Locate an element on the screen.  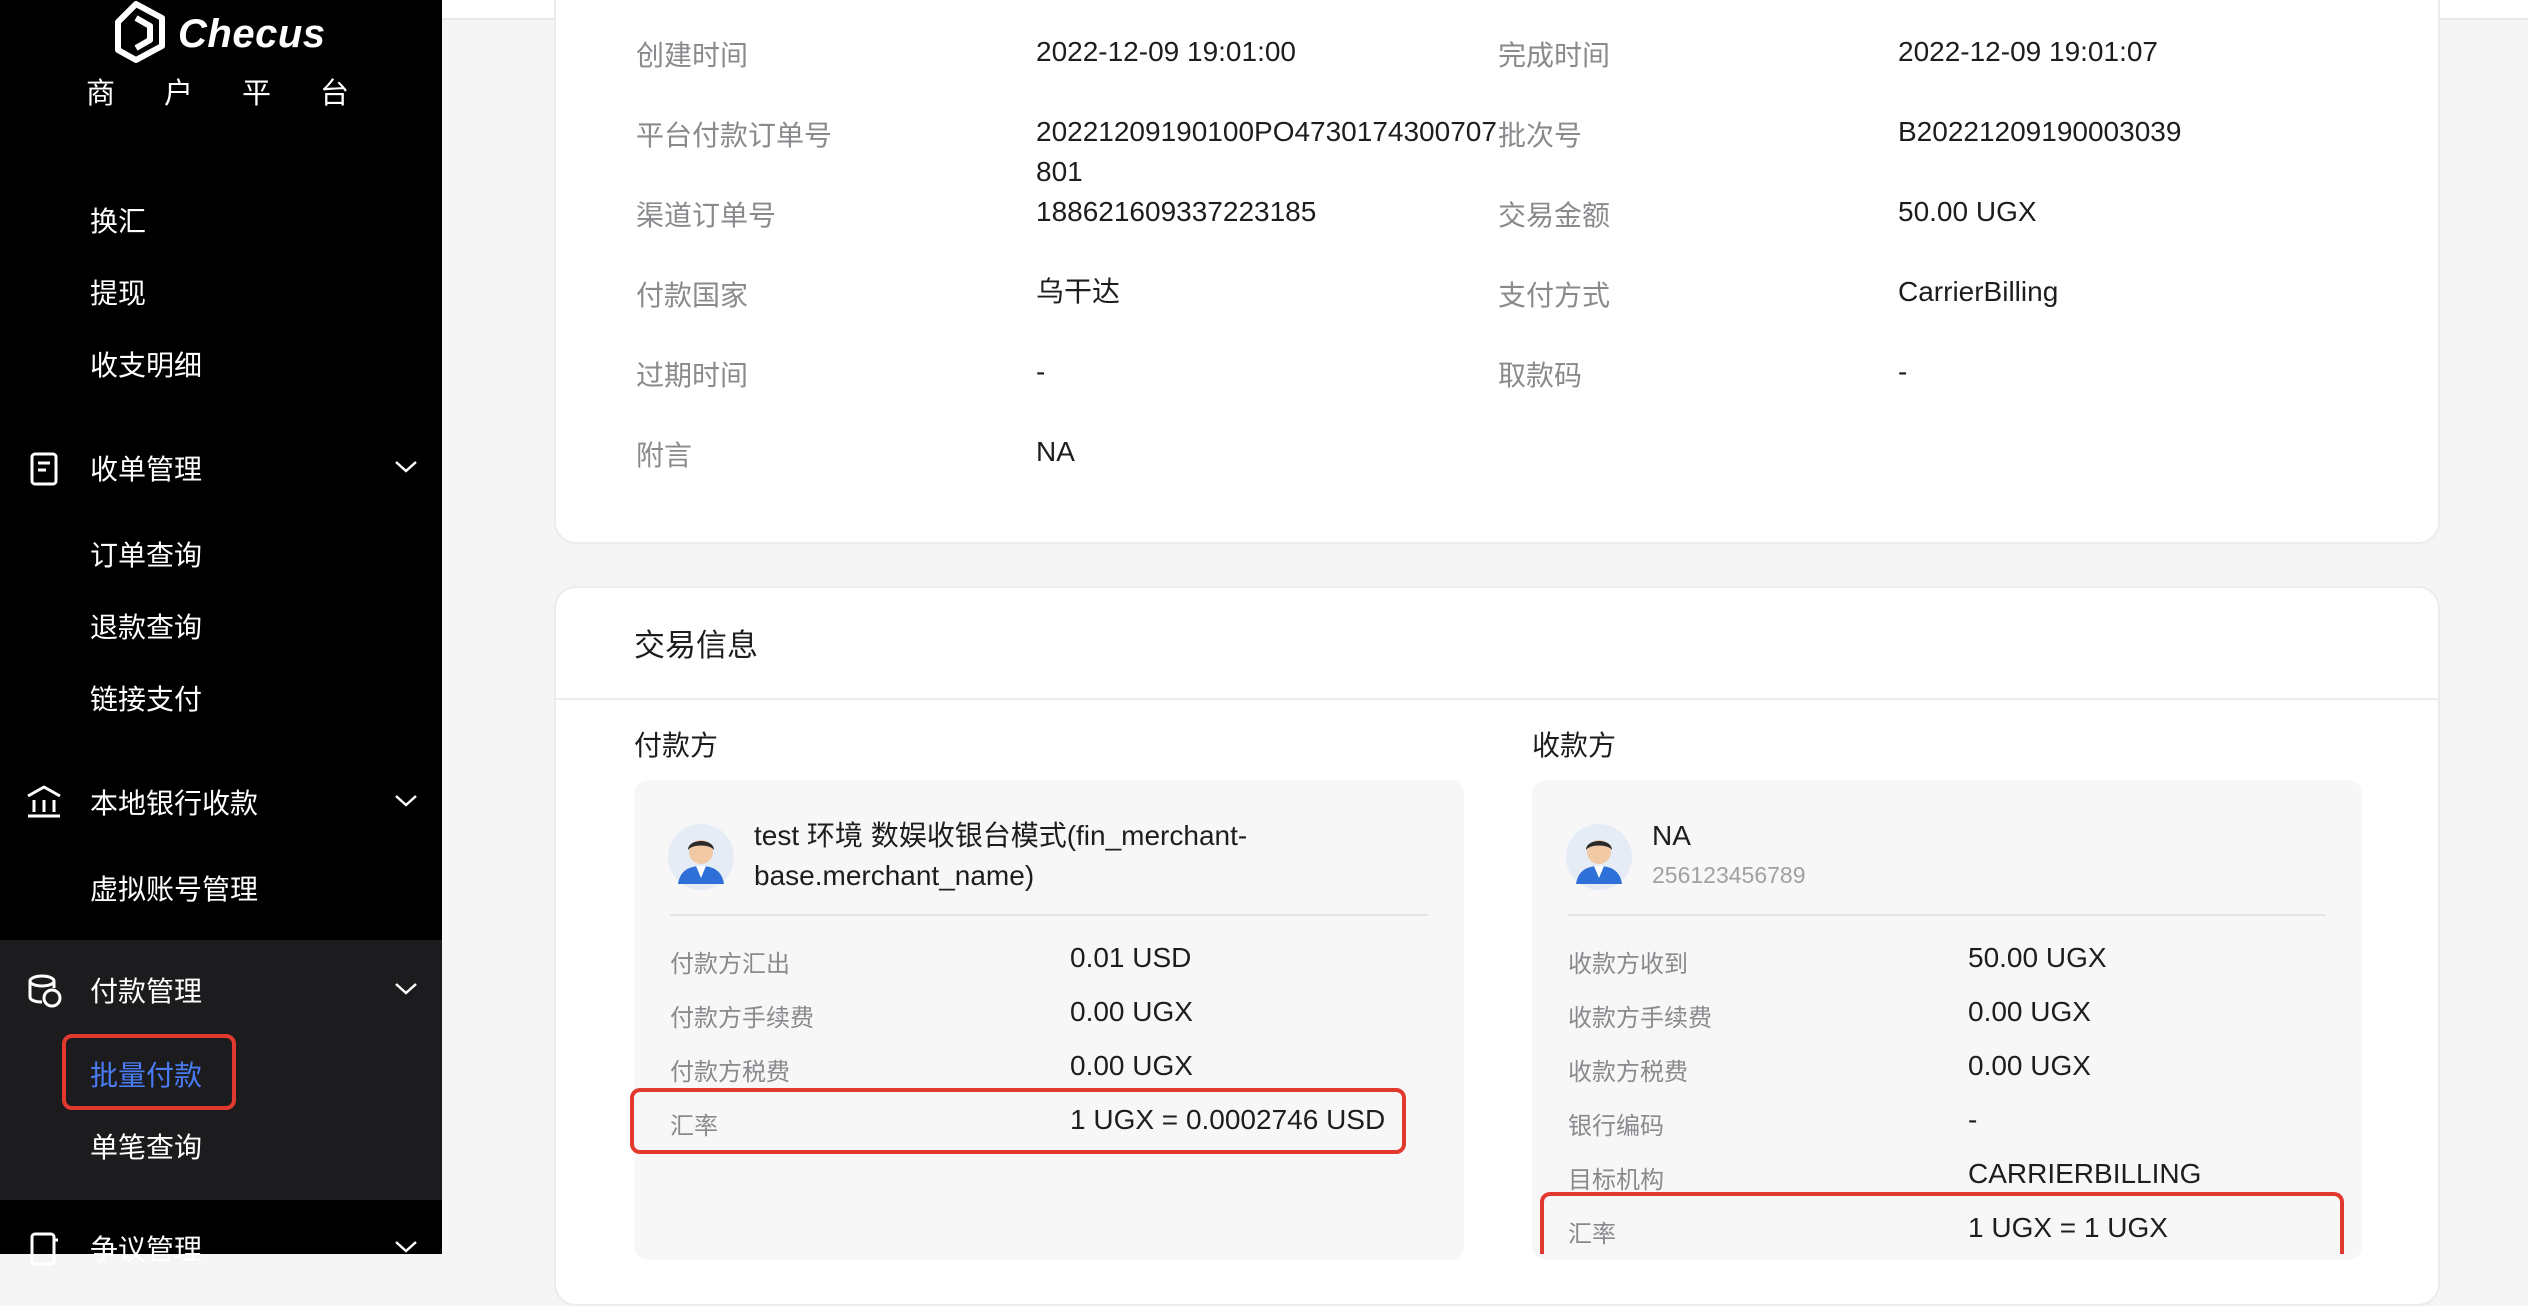
info-label: 完成时间 is located at coordinates (1554, 55).